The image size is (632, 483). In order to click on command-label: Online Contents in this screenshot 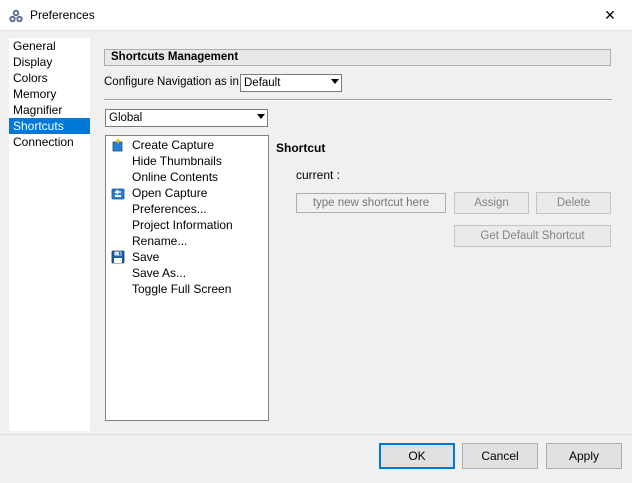, I will do `click(175, 177)`.